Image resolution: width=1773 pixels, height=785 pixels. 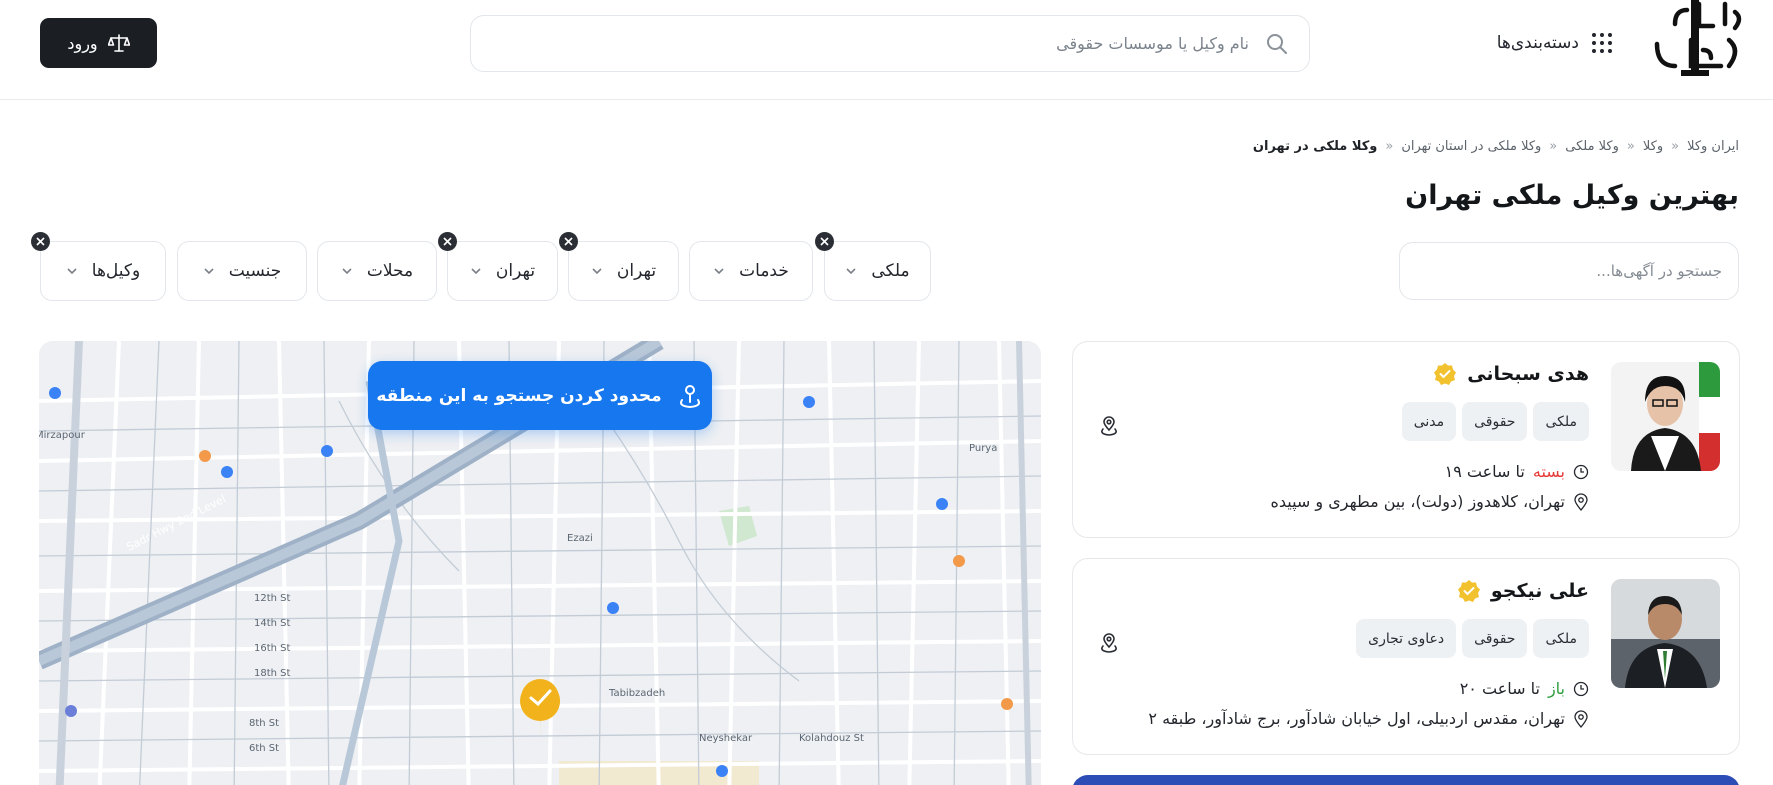 I want to click on categories-menu: دسته‌بندی‌ها, so click(x=1555, y=43).